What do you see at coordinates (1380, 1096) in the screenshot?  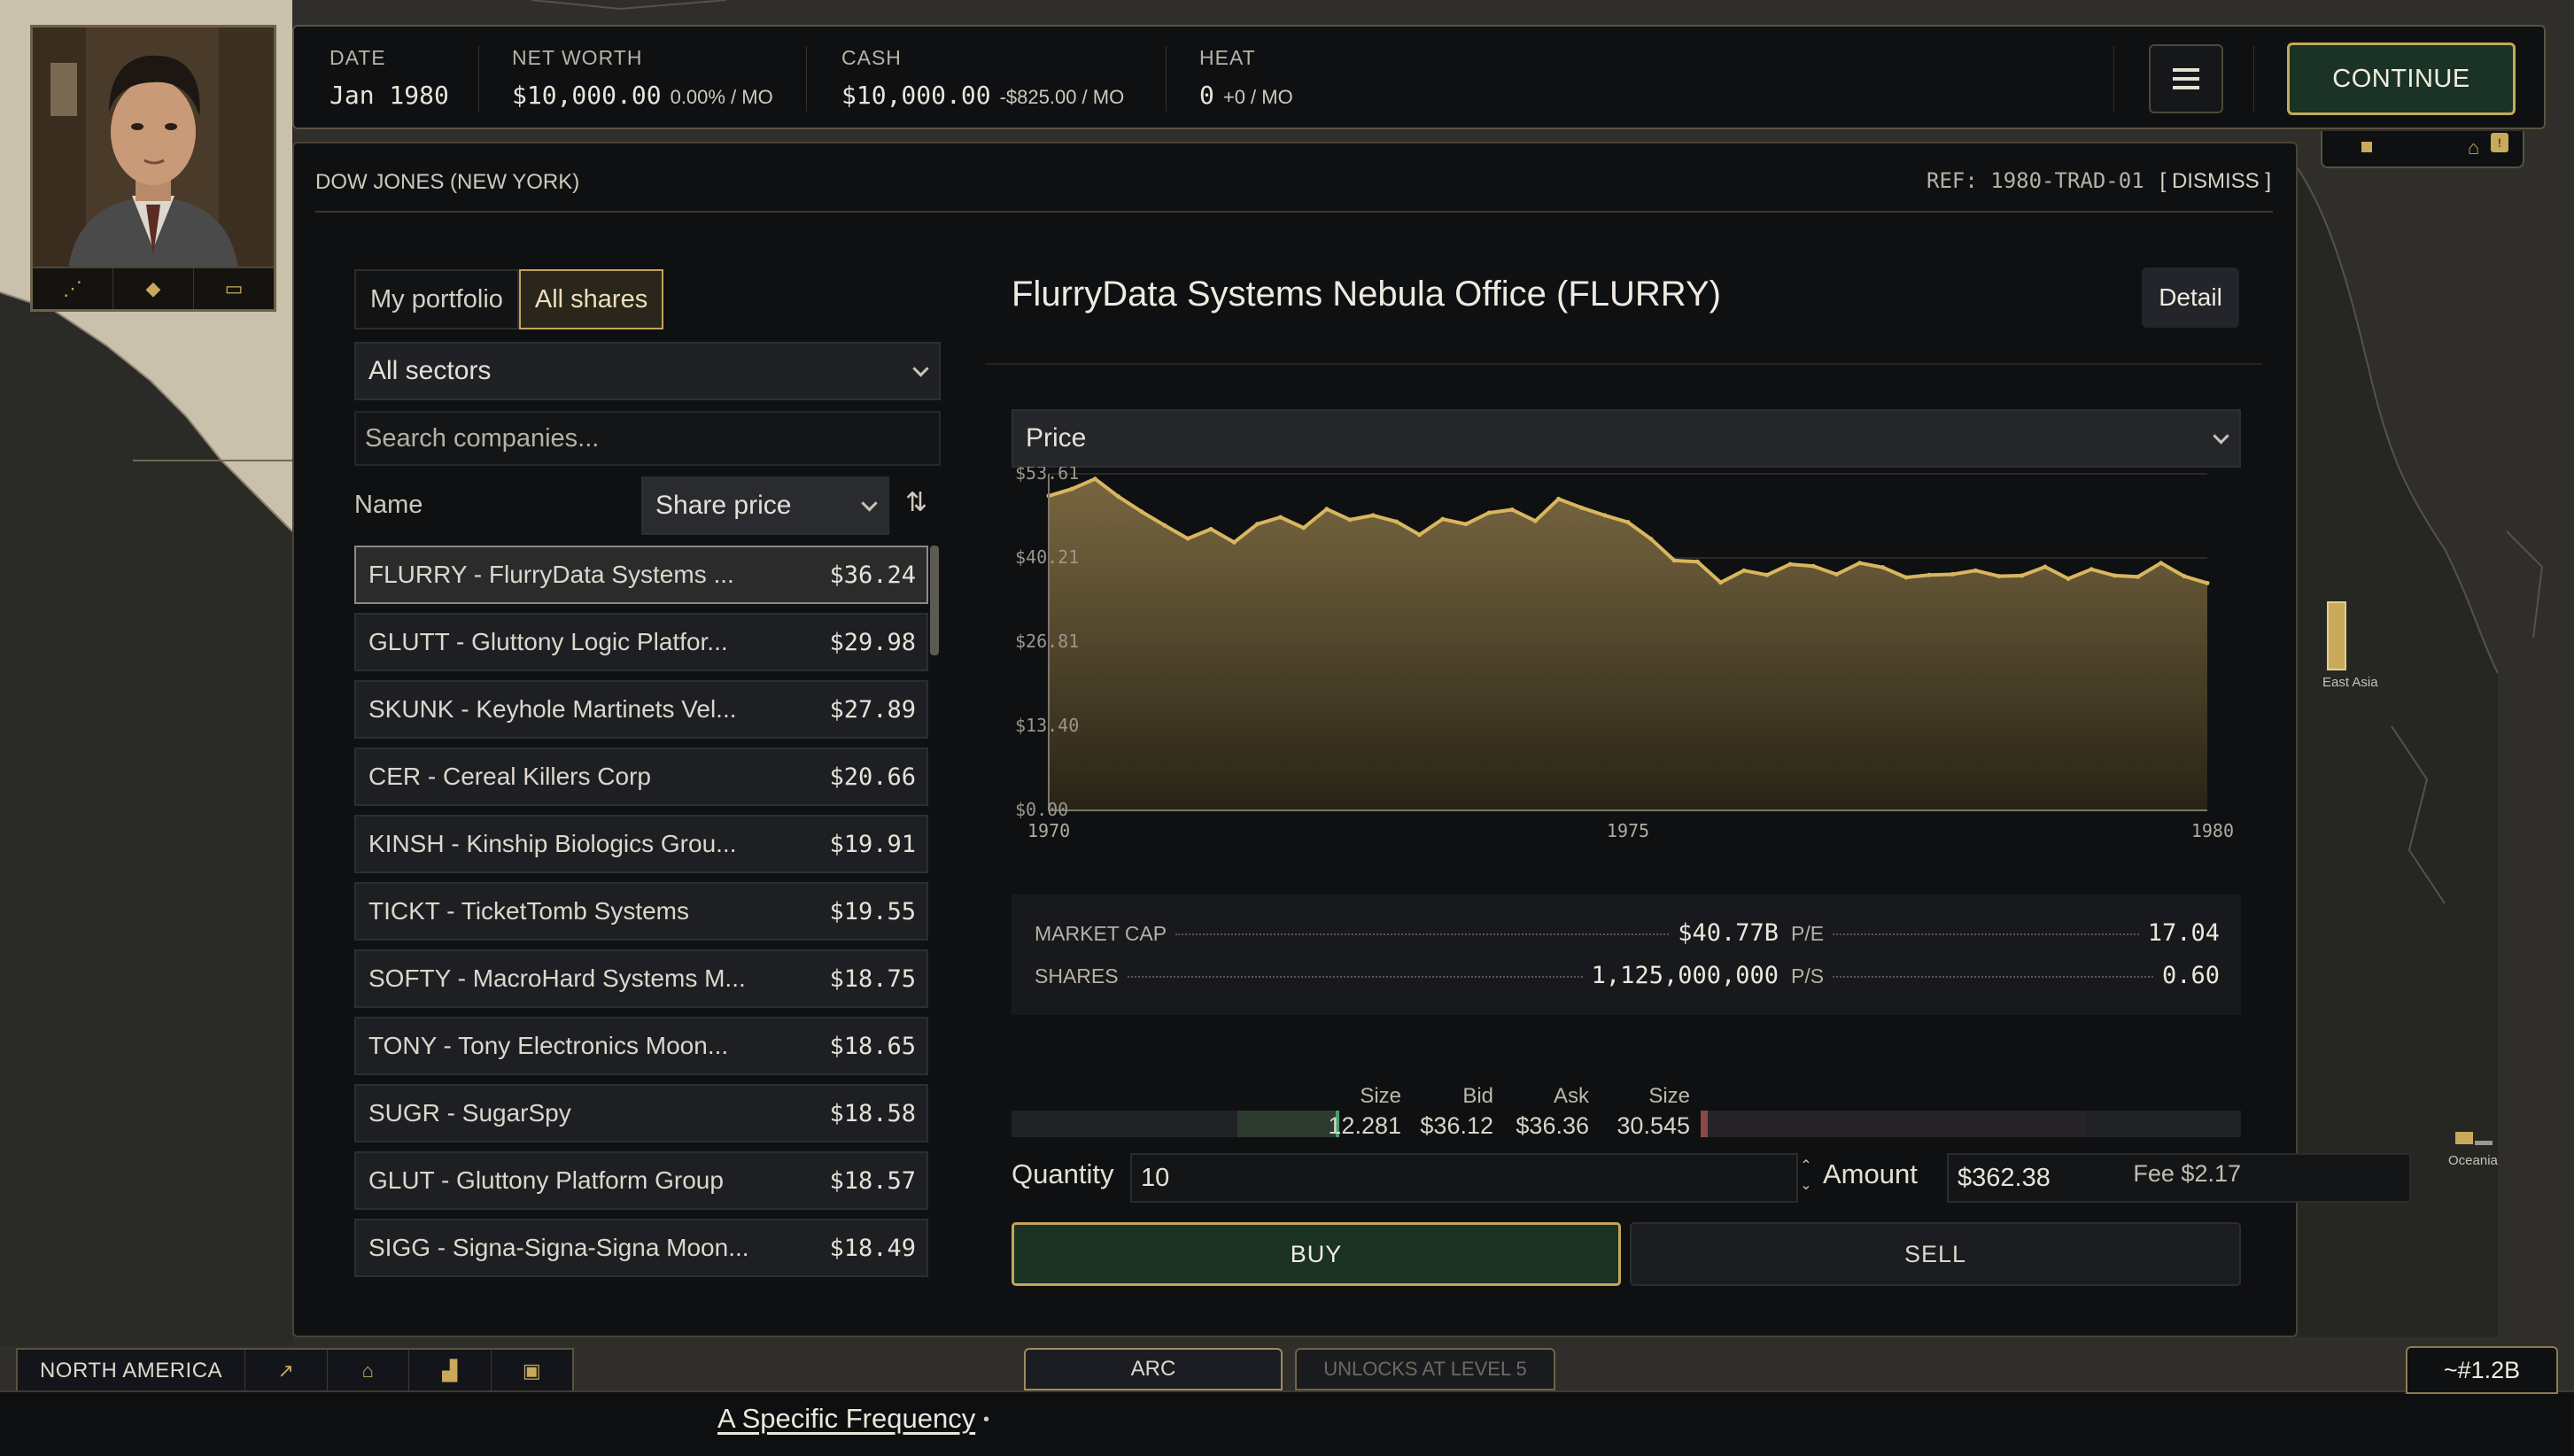 I see `bid-size-label: Size` at bounding box center [1380, 1096].